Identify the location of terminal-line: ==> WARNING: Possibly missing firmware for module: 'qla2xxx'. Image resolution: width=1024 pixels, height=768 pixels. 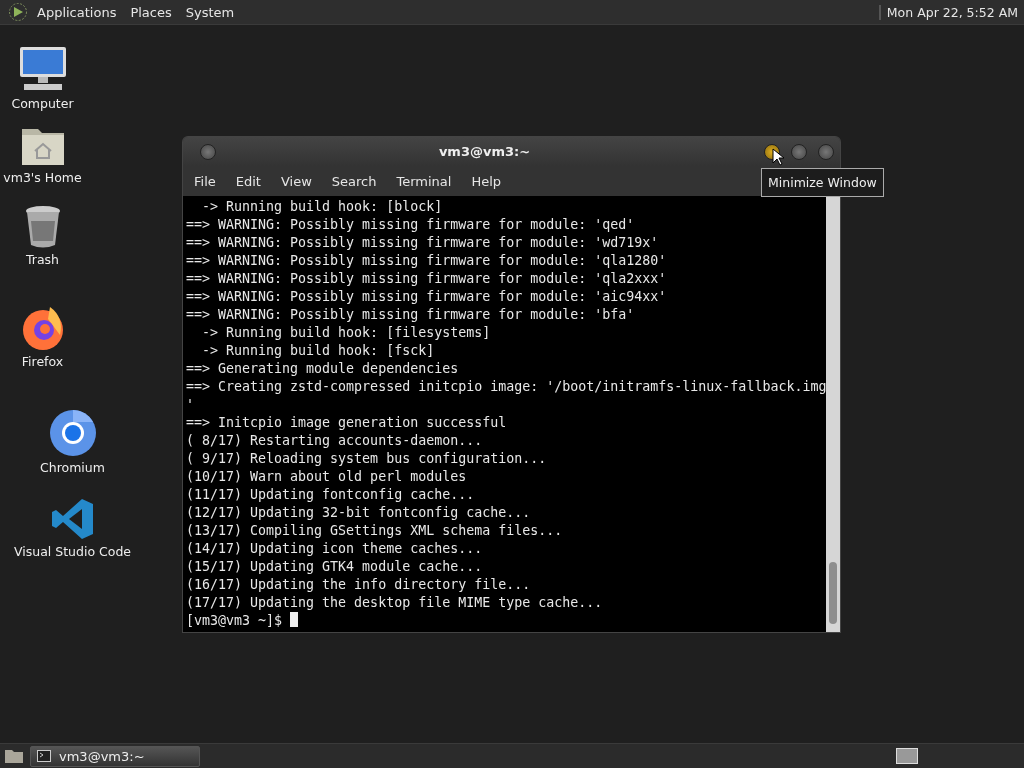
(427, 279).